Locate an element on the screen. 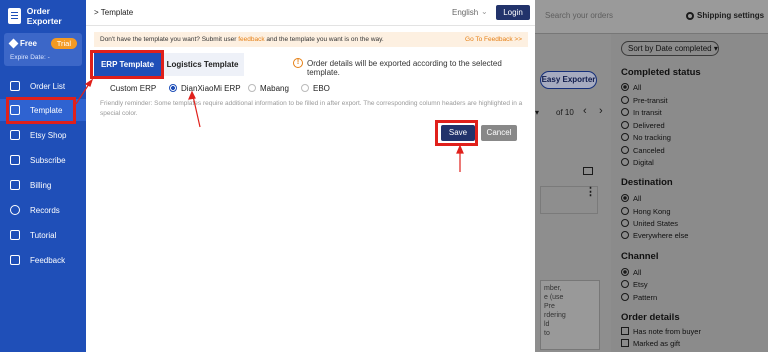 The image size is (768, 352). billing-icon is located at coordinates (15, 185).